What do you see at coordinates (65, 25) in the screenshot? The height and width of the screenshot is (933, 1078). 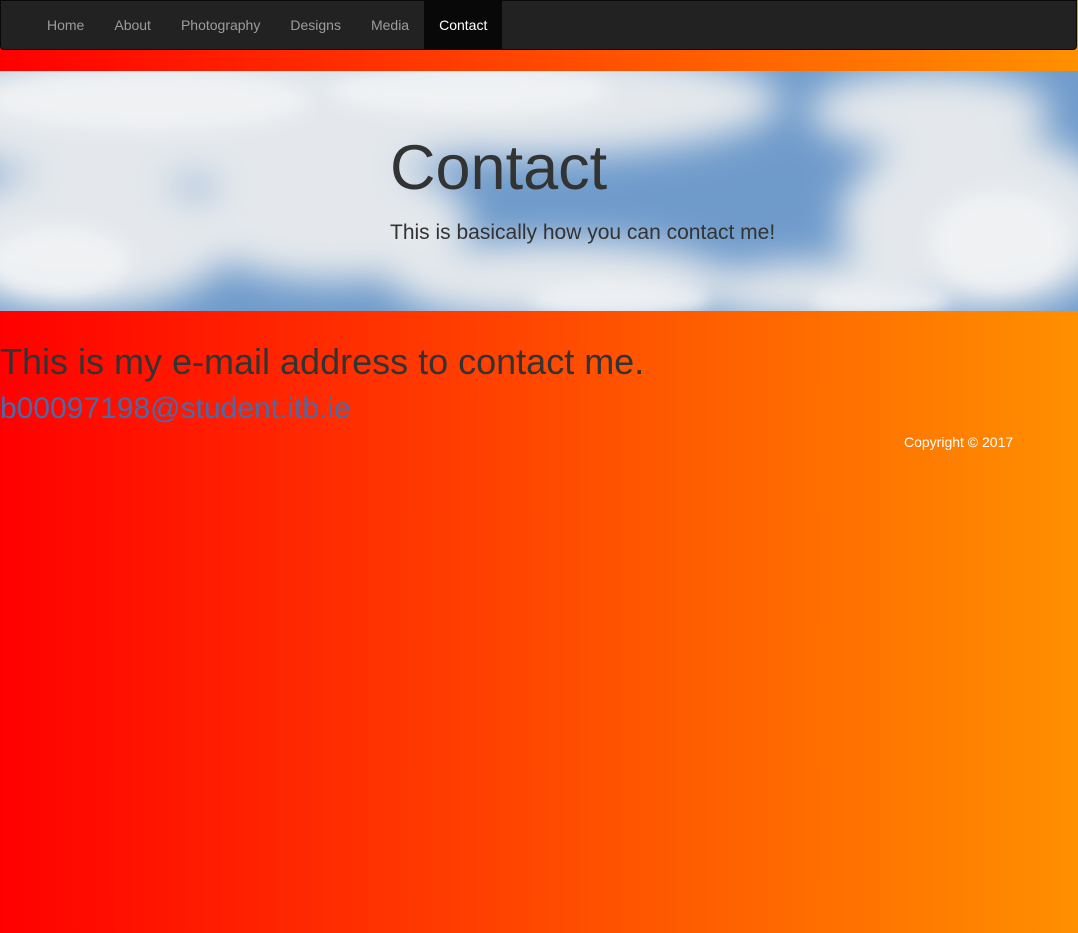 I see `nav-item-home: Home` at bounding box center [65, 25].